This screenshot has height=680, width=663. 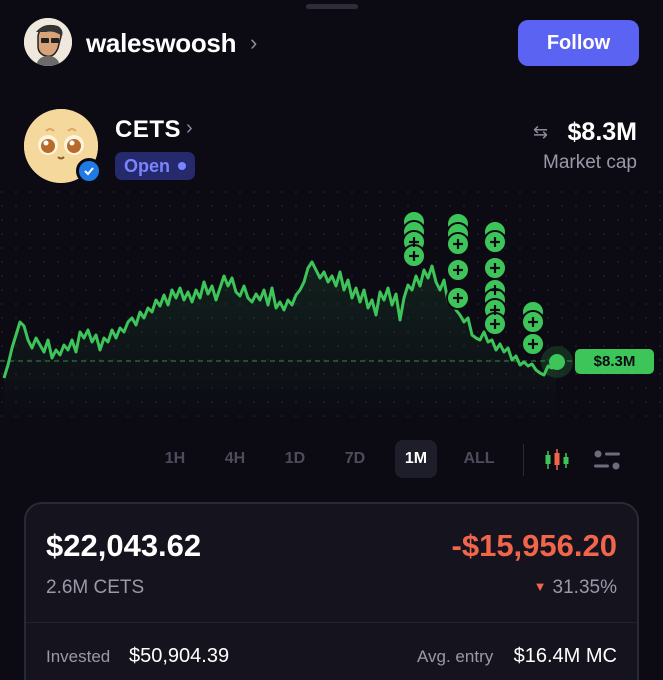 What do you see at coordinates (89, 171) in the screenshot?
I see `verified-check-icon` at bounding box center [89, 171].